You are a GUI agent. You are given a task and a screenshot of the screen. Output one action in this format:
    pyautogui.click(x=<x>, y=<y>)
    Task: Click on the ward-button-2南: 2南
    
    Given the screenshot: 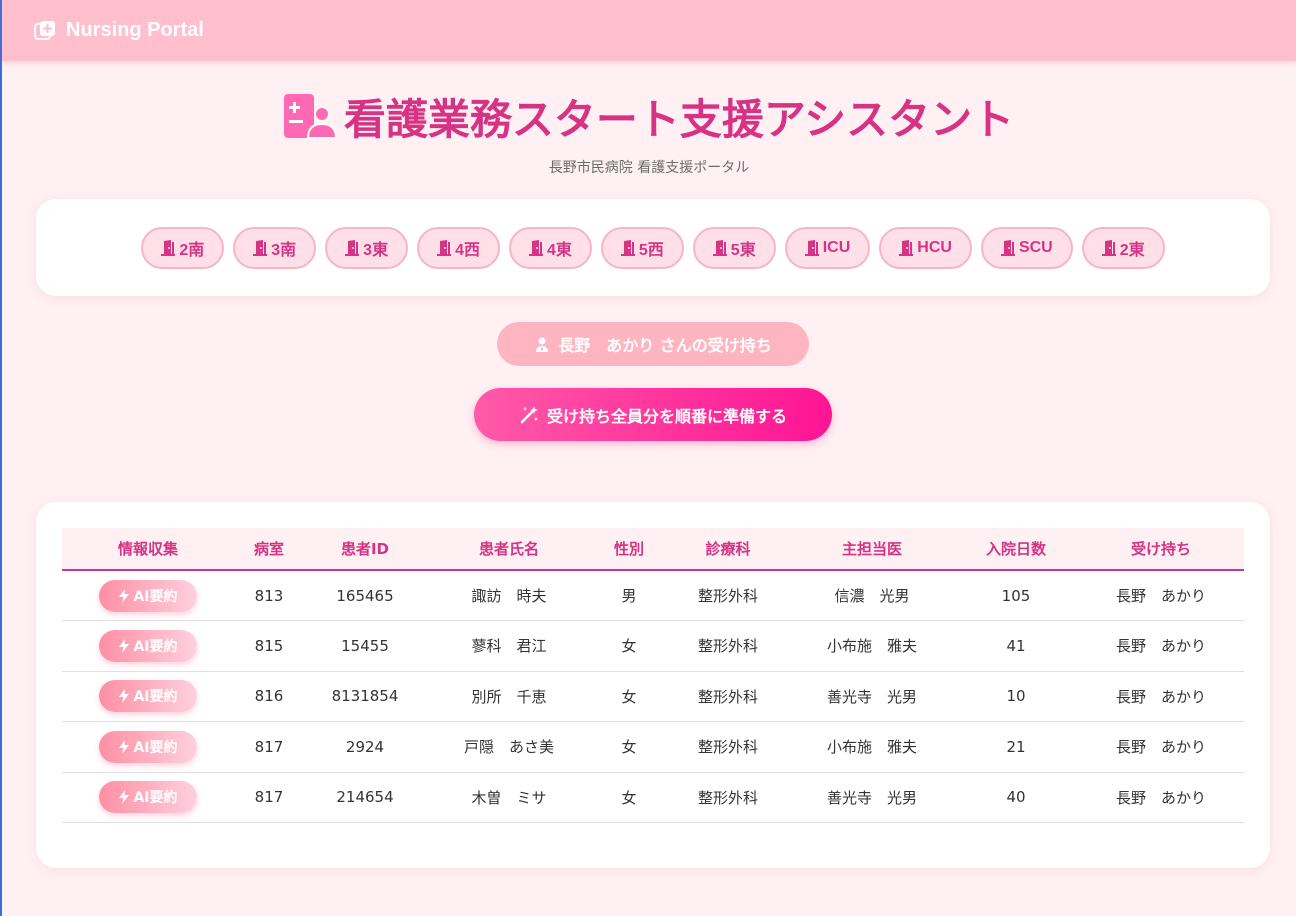 What is the action you would take?
    pyautogui.click(x=183, y=247)
    